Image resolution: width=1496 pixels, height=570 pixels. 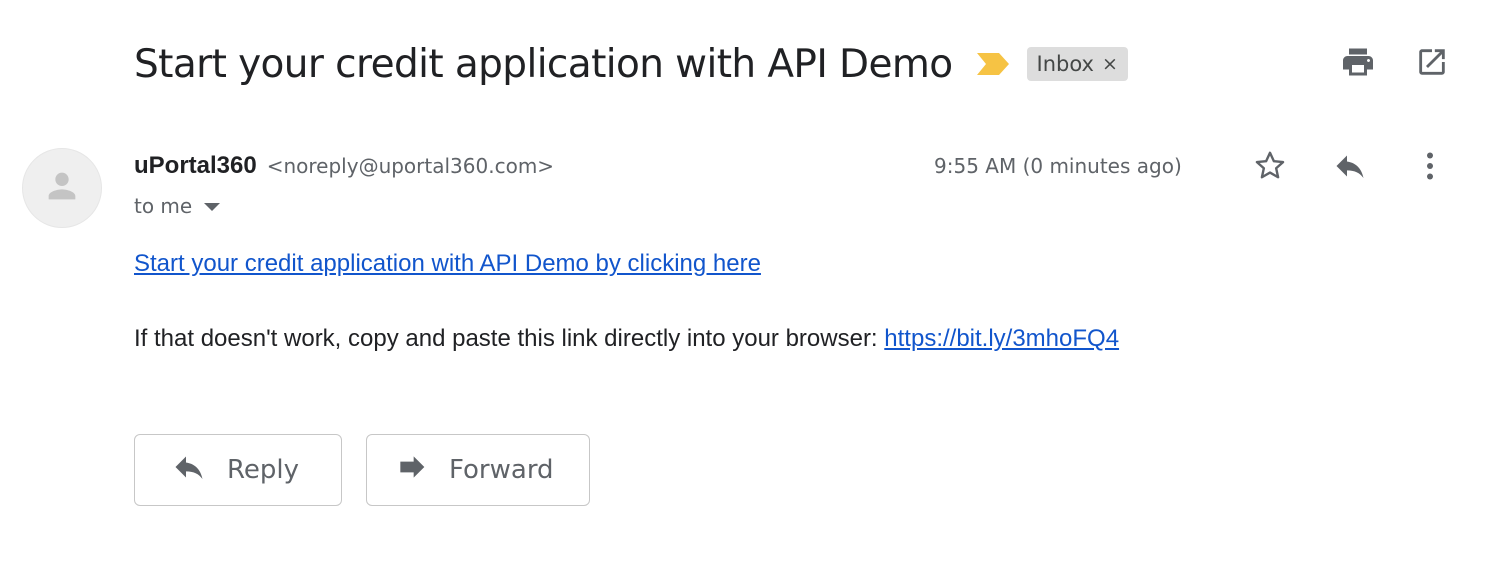 I want to click on recipient-label: to me, so click(x=163, y=206).